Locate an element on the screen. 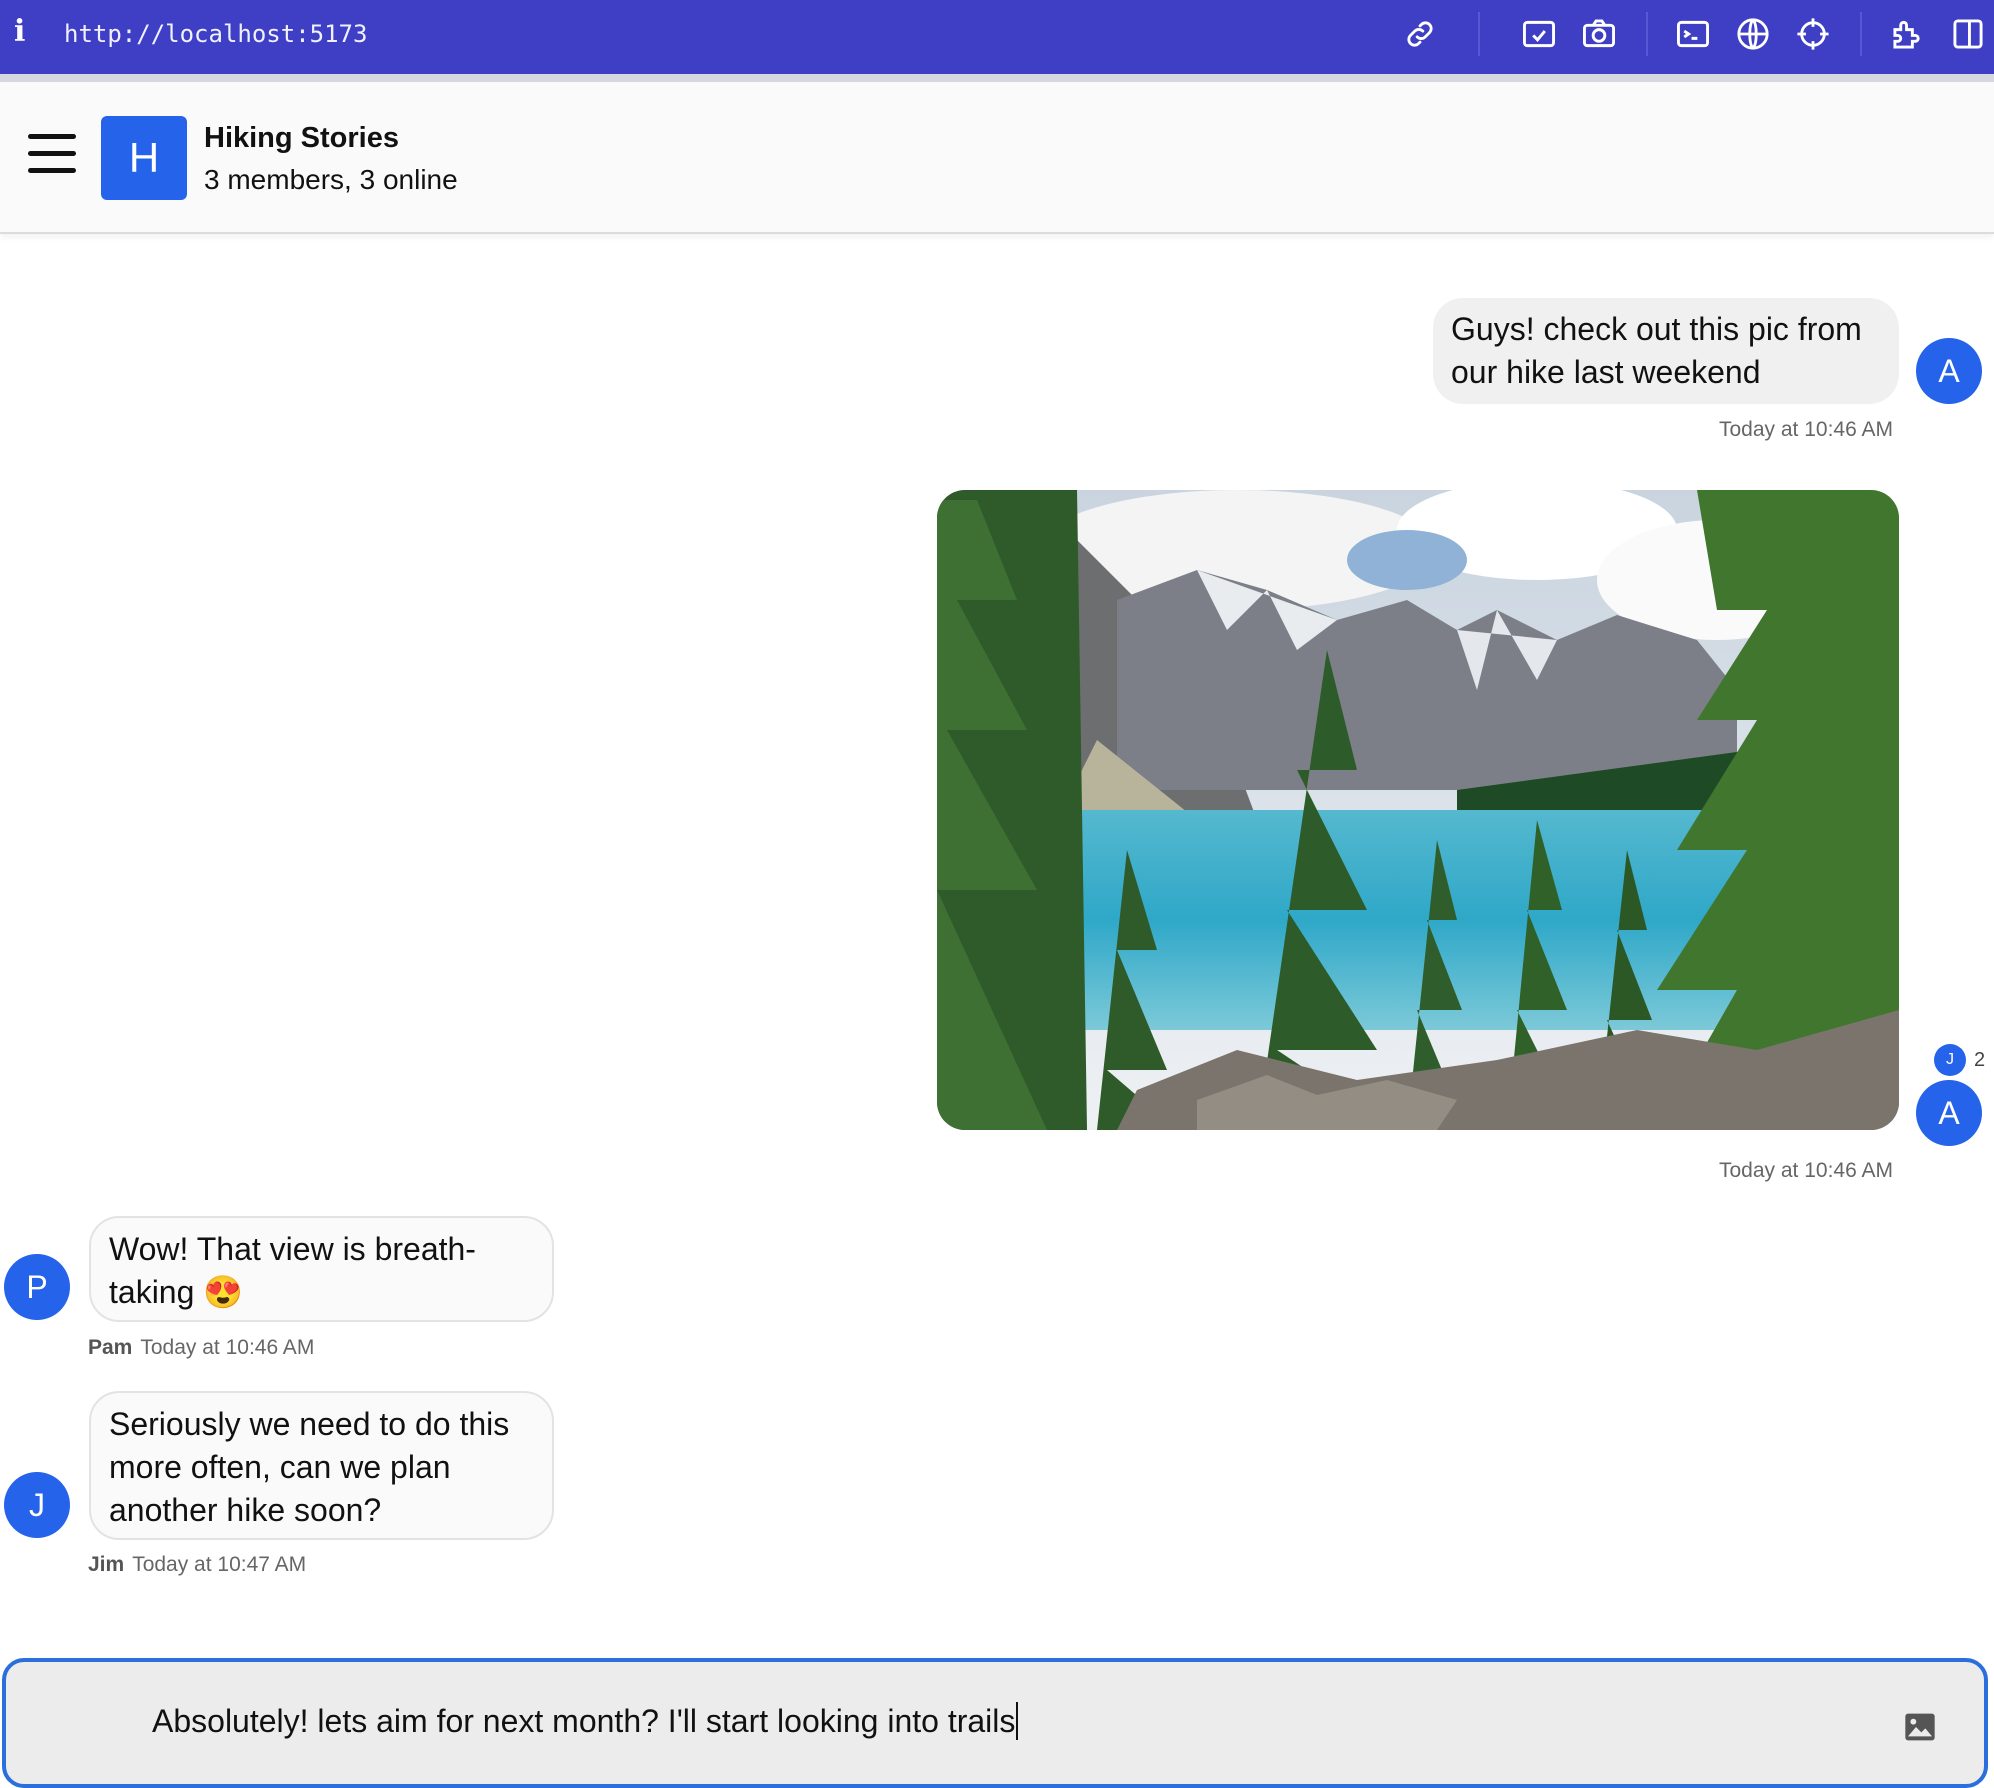  sender-name: Pam is located at coordinates (110, 1347).